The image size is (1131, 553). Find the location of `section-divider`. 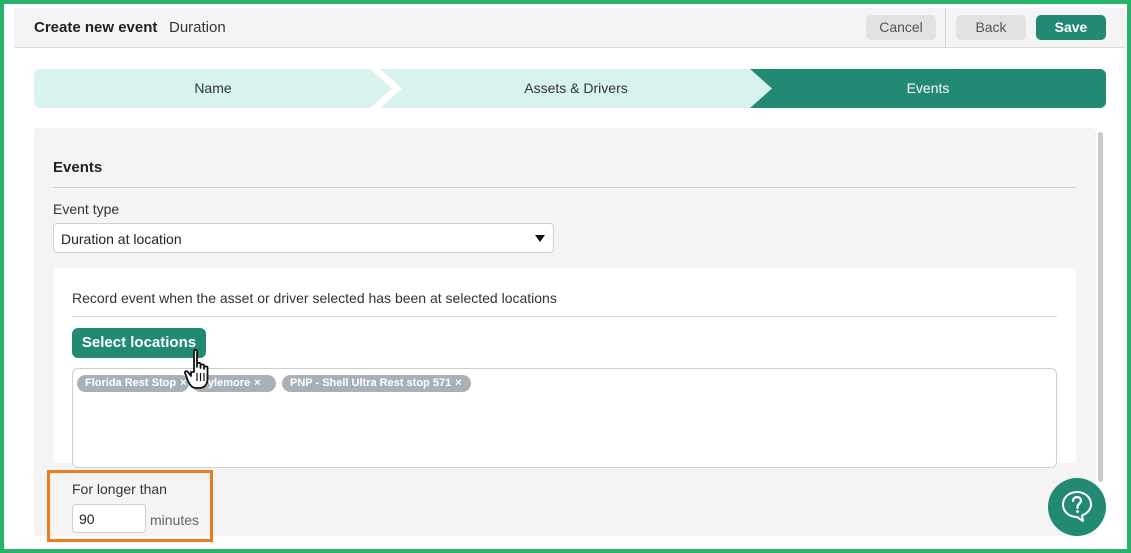

section-divider is located at coordinates (564, 187).